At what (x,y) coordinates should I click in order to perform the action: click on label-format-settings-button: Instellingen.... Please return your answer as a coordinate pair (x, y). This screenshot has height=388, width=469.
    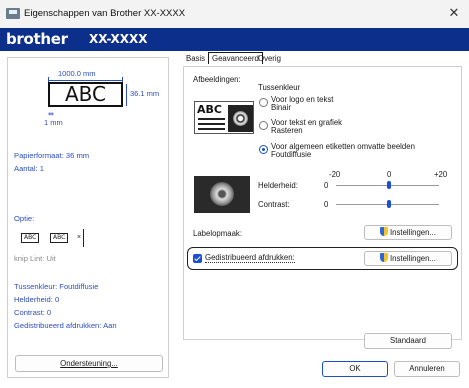
    Looking at the image, I should click on (408, 232).